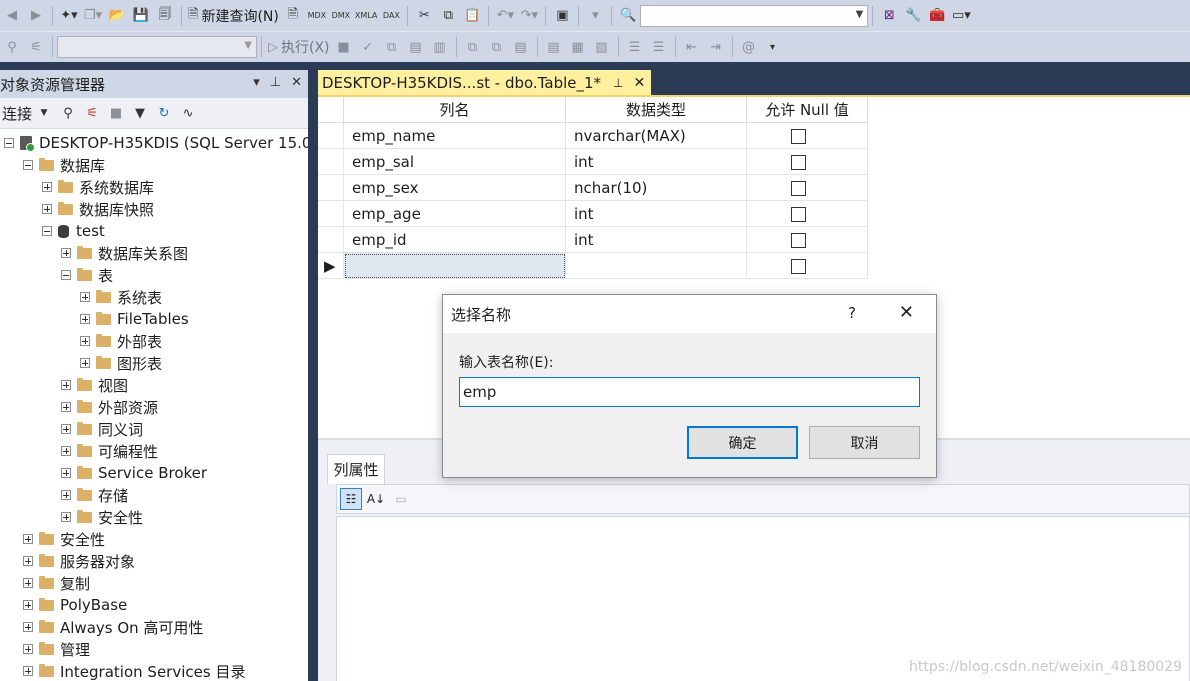  I want to click on back-icon: ◀, so click(12, 16).